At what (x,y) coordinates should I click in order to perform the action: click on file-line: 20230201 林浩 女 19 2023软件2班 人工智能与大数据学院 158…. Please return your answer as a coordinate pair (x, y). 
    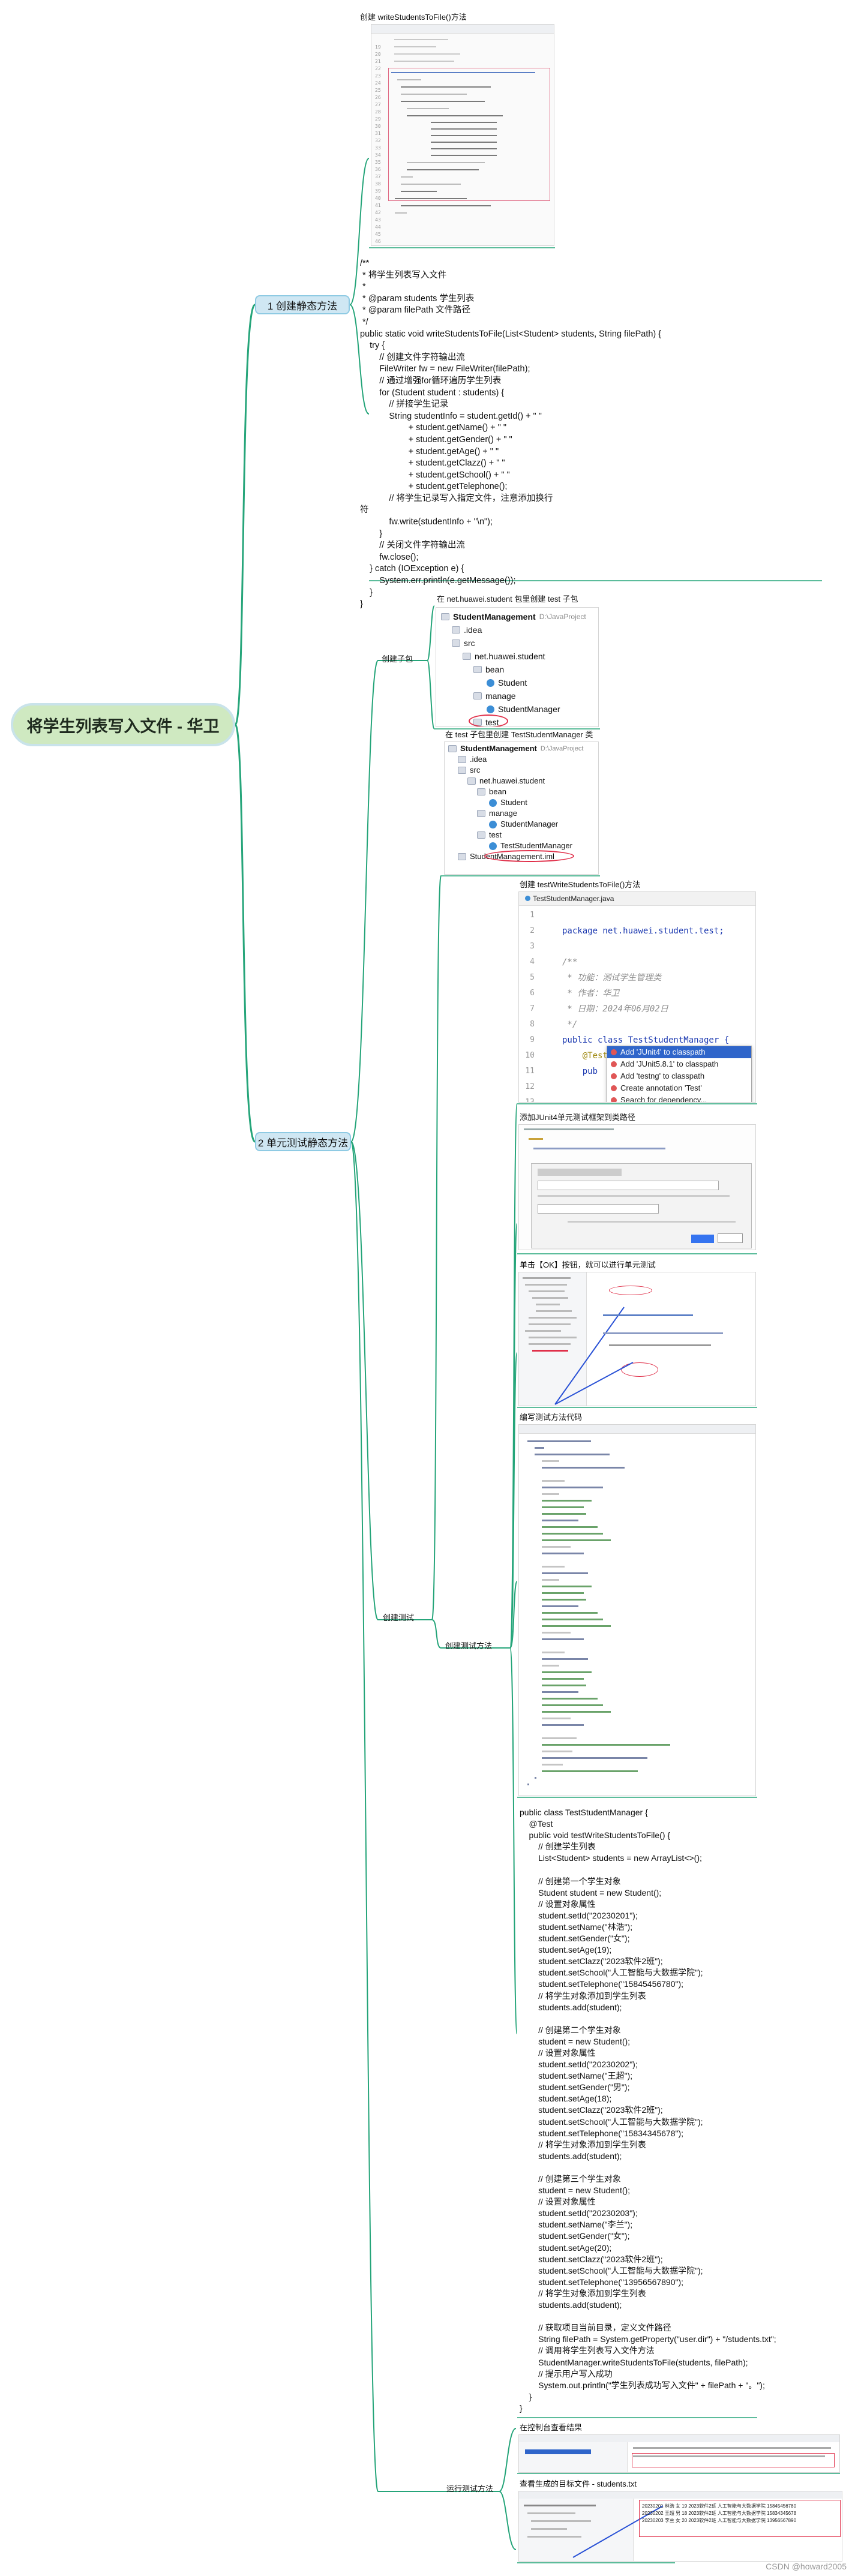
    Looking at the image, I should click on (719, 2506).